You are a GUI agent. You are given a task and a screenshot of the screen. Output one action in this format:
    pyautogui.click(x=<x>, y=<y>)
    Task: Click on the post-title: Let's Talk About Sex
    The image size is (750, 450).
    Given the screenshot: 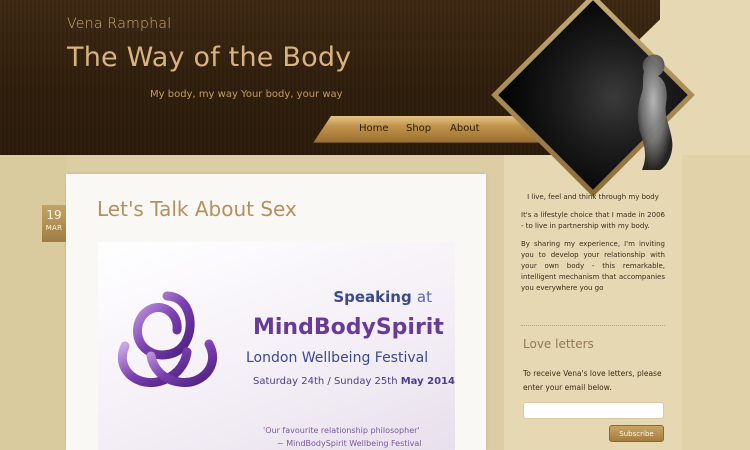 What is the action you would take?
    pyautogui.click(x=197, y=209)
    